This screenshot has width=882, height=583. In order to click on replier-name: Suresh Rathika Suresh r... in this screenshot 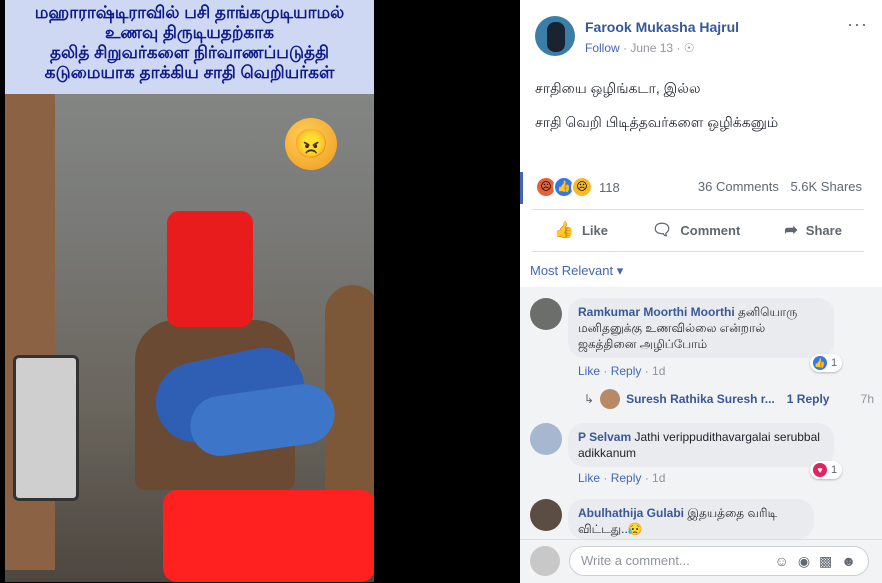, I will do `click(700, 399)`.